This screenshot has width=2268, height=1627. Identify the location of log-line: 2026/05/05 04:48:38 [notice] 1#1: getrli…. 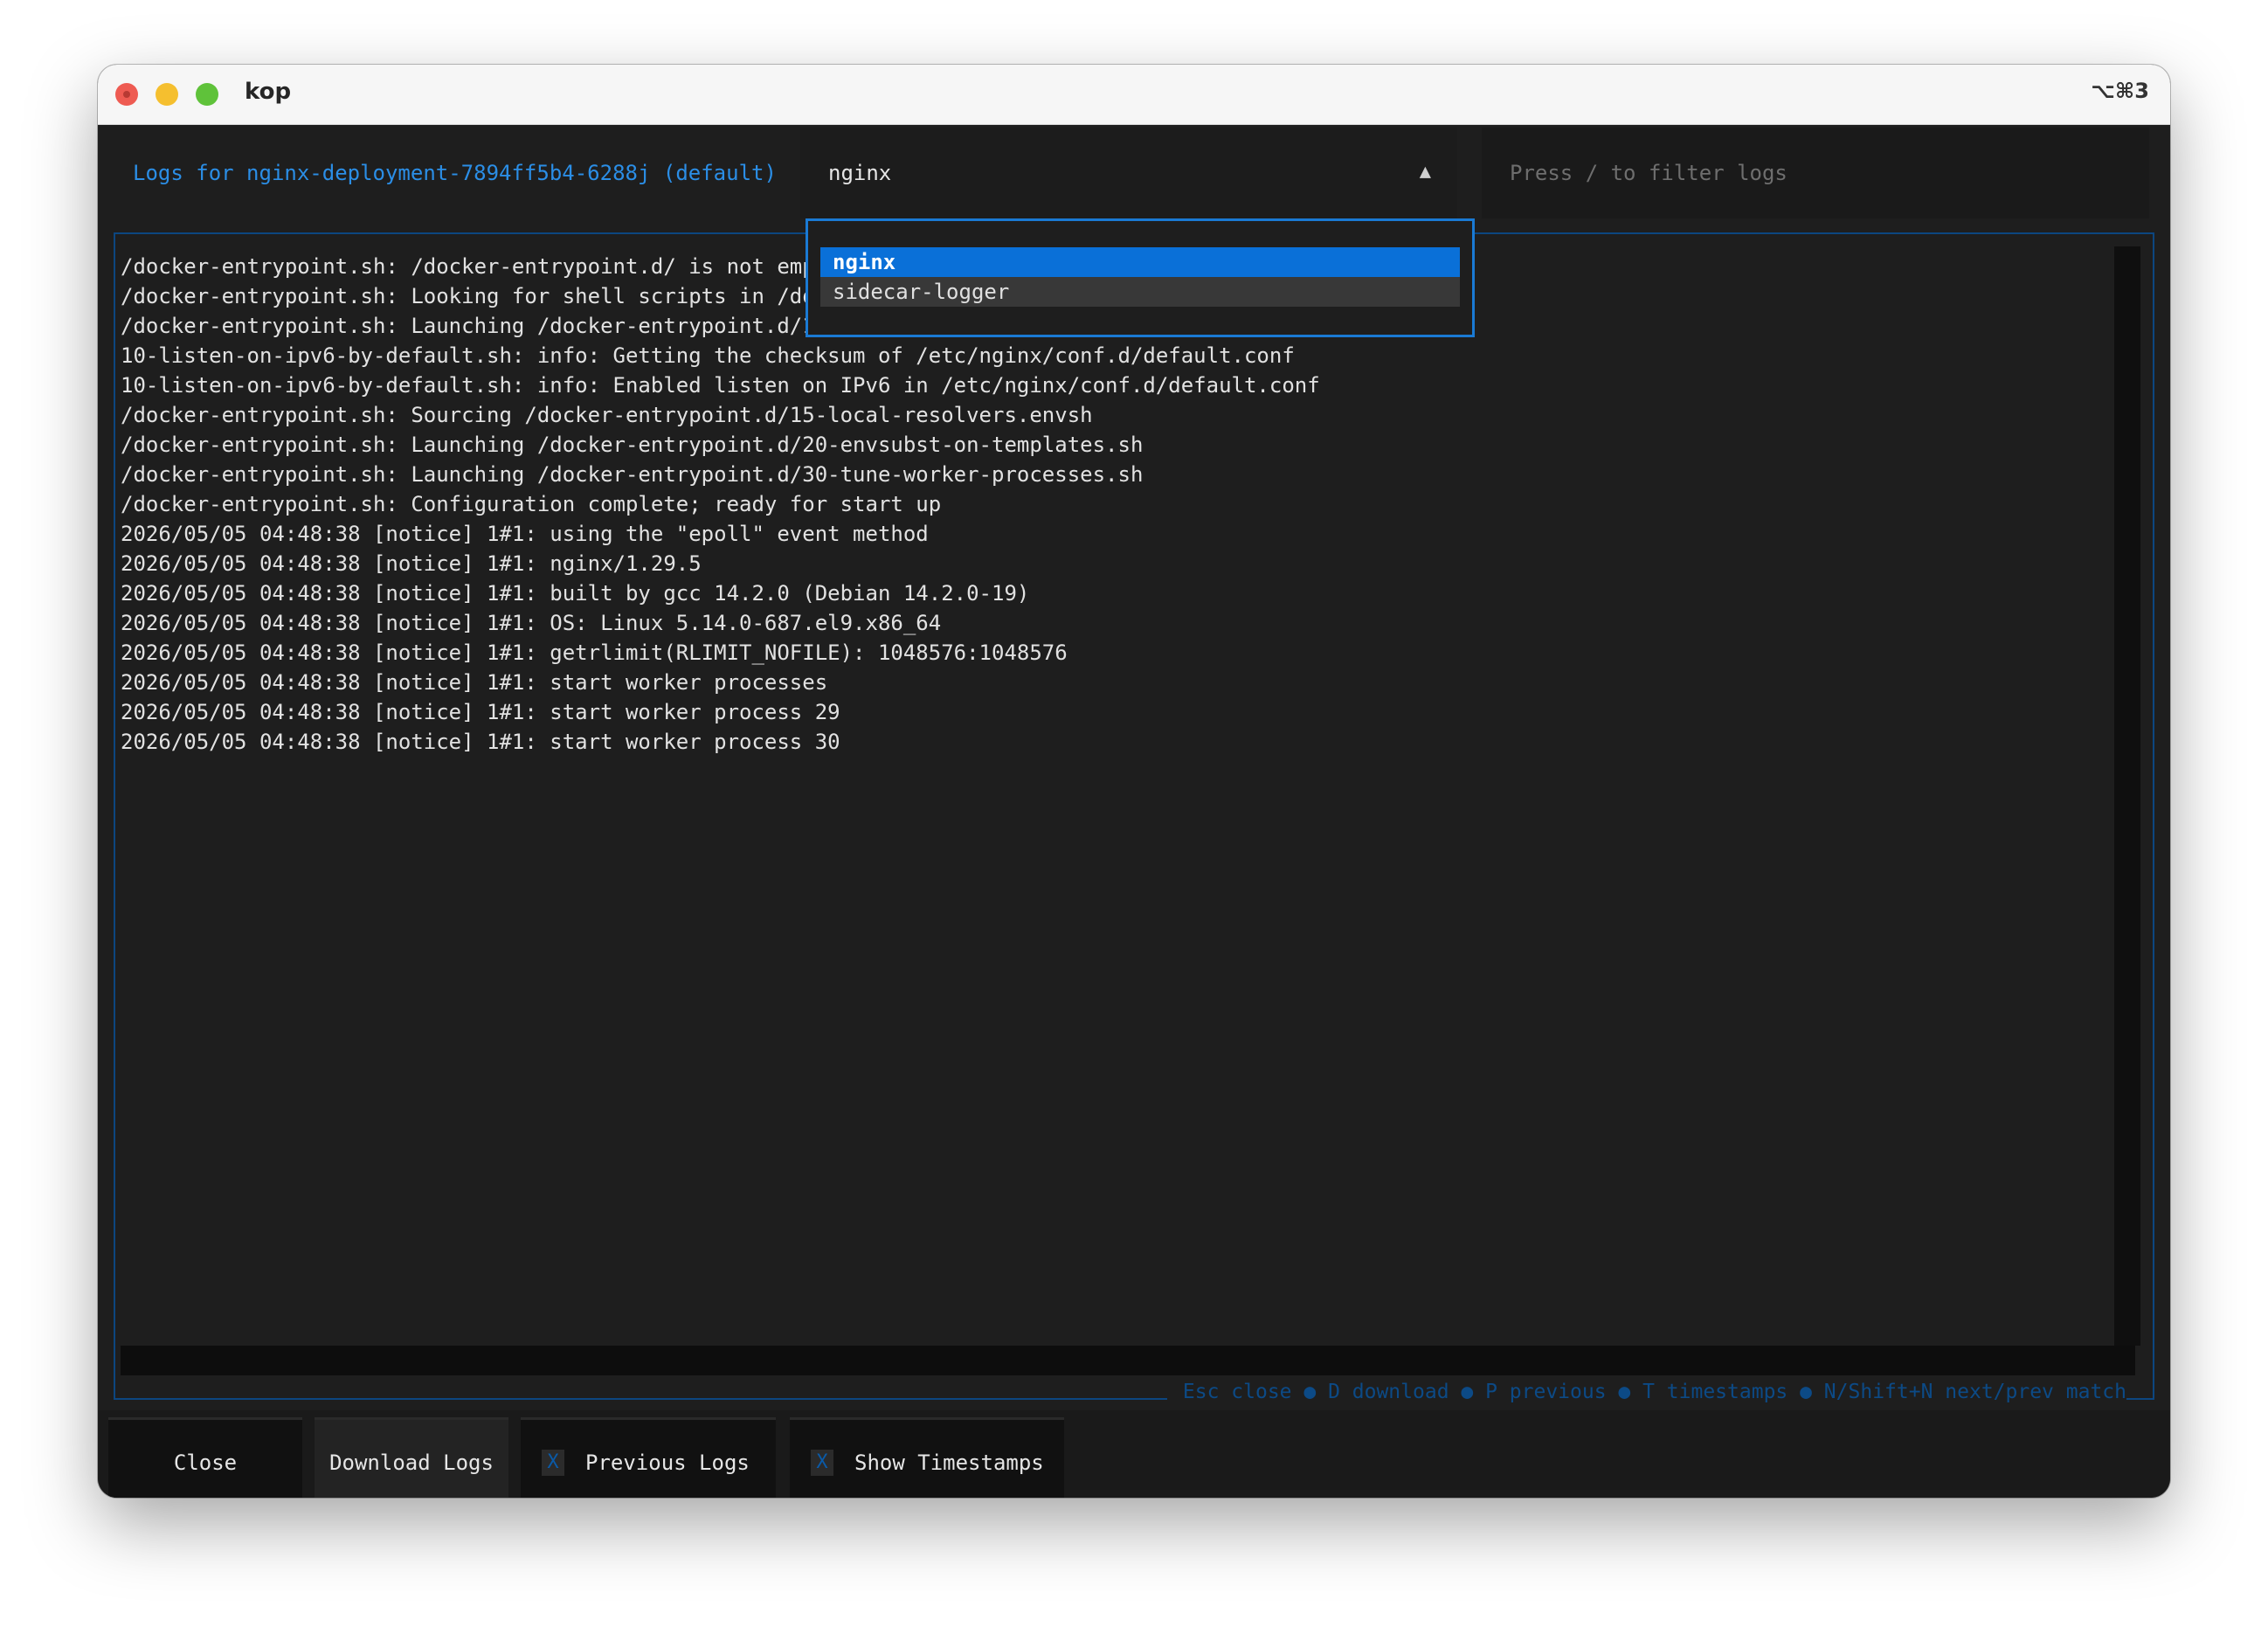
(594, 652).